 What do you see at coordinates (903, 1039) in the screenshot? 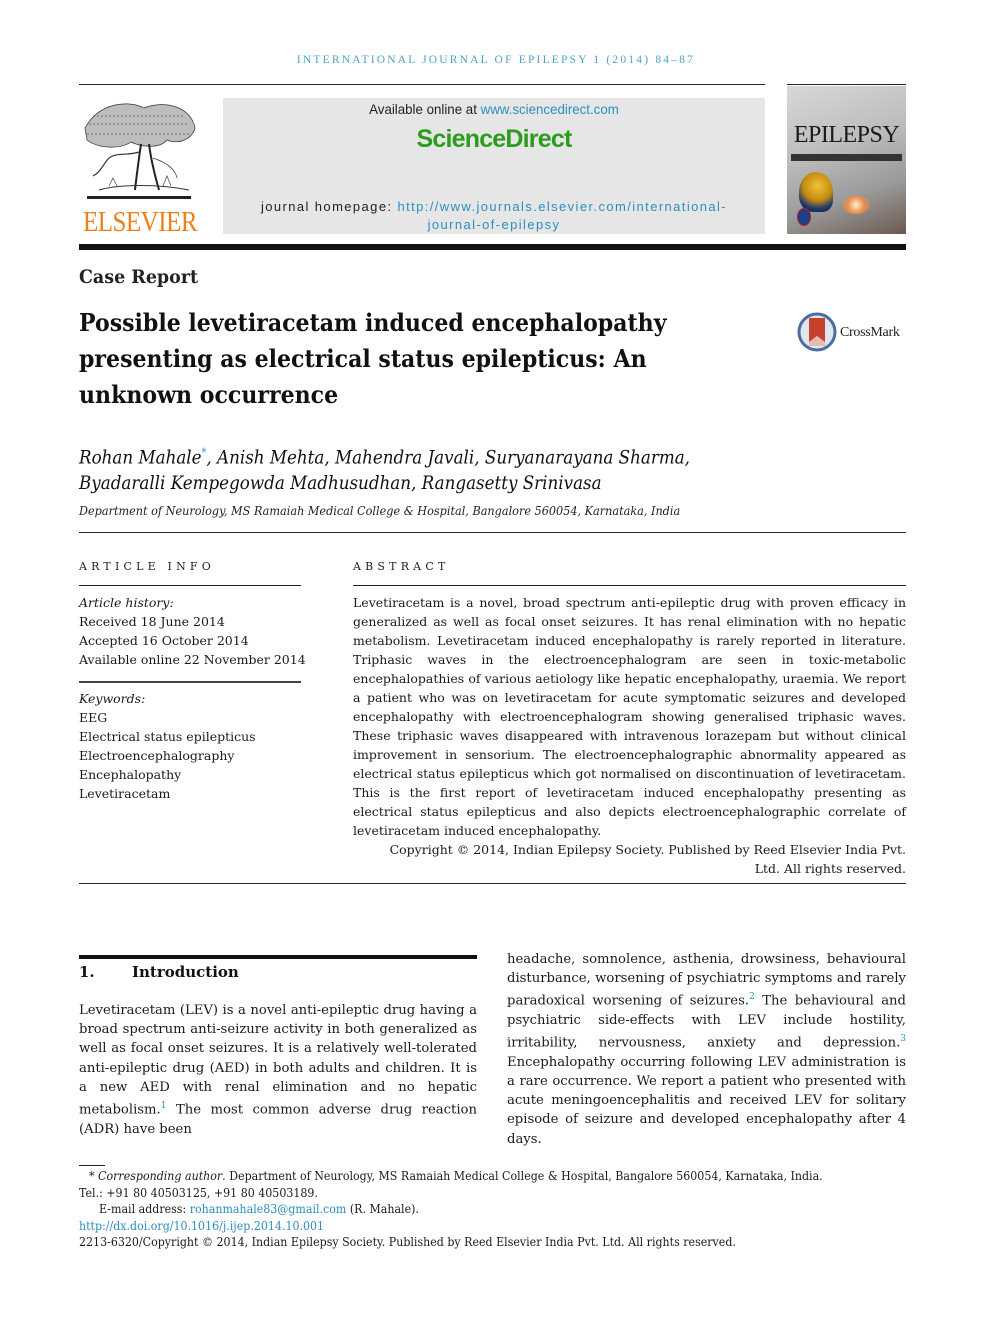
I see `reference-link-3: 3` at bounding box center [903, 1039].